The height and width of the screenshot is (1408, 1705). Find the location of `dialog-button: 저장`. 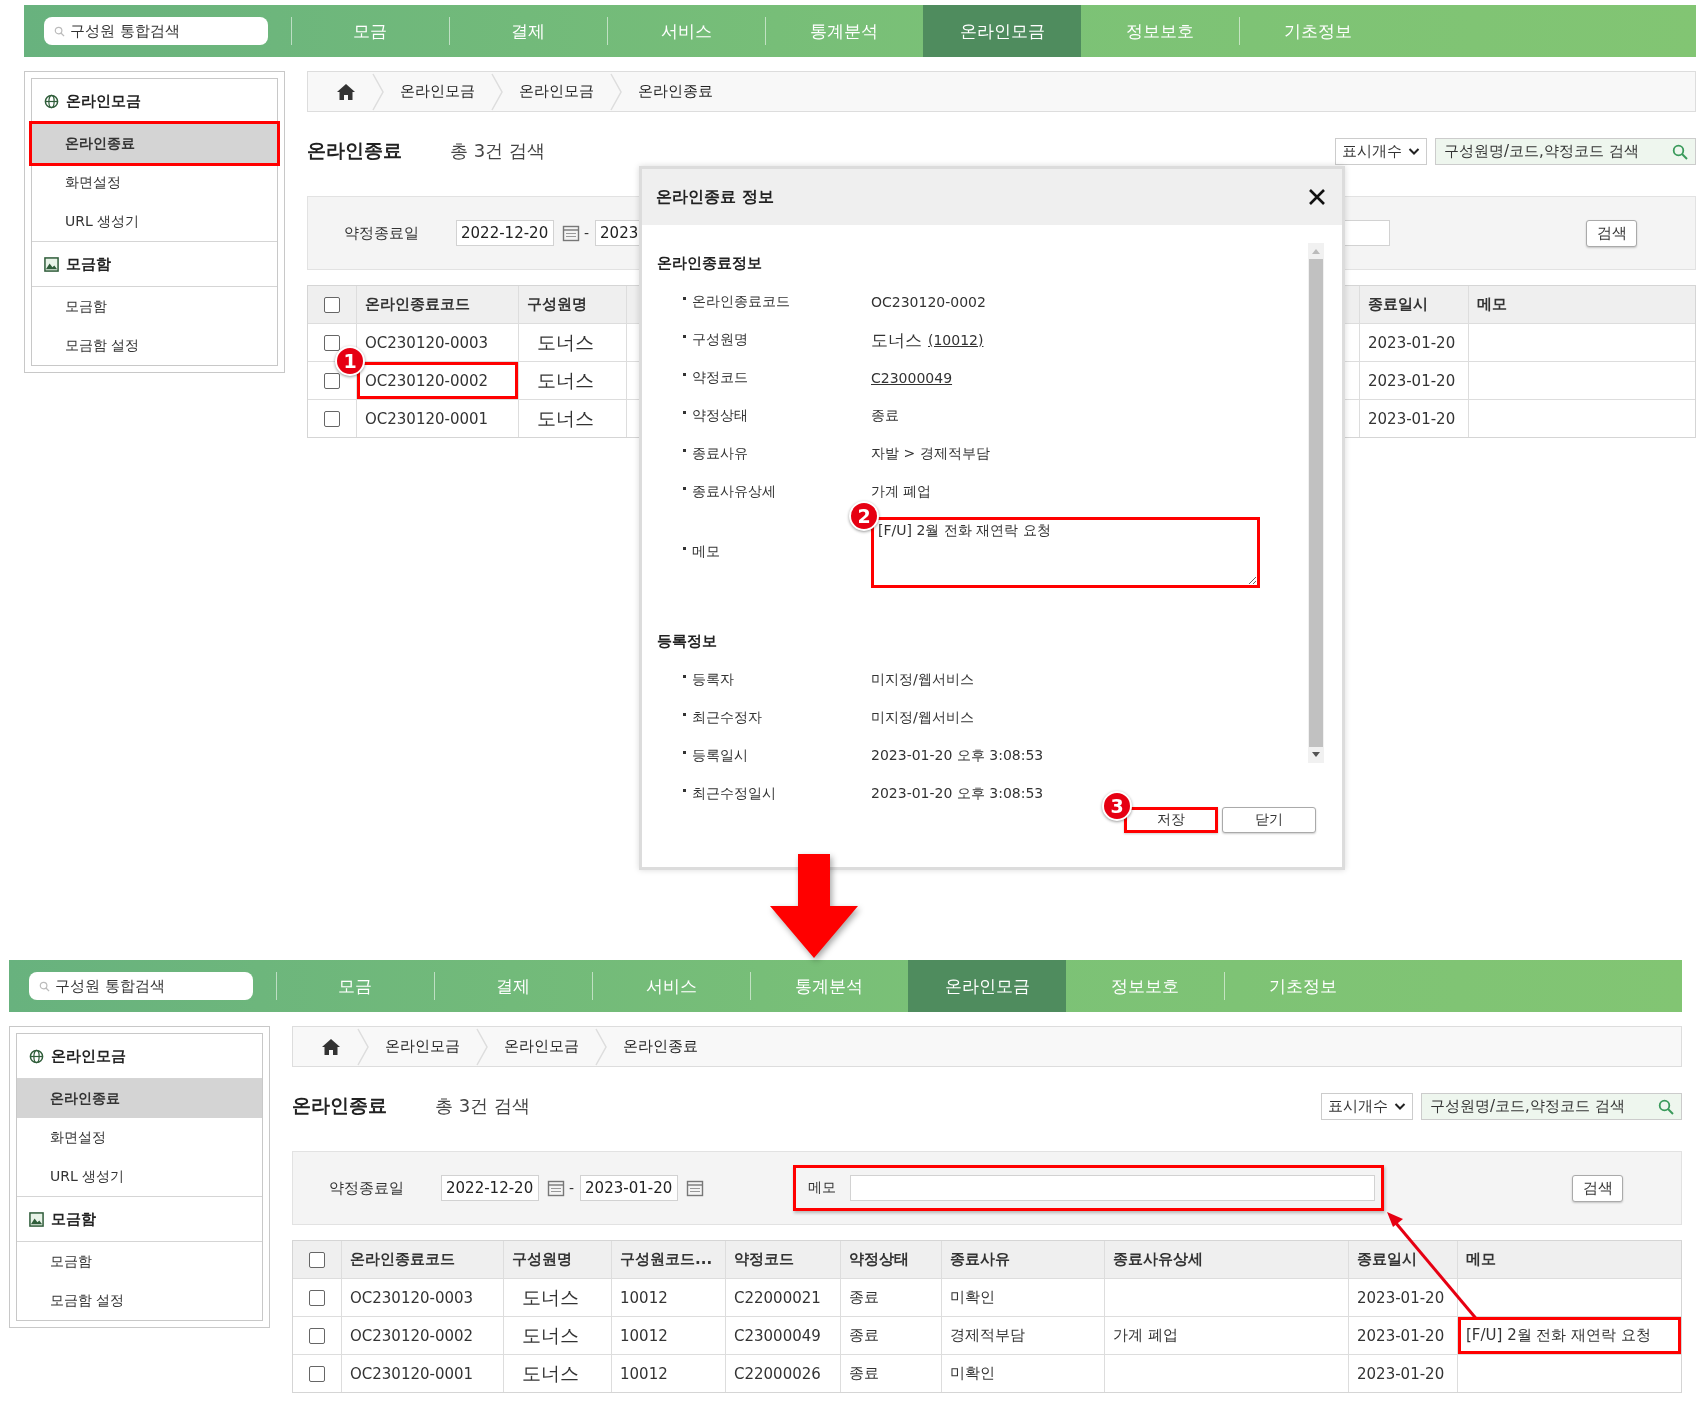

dialog-button: 저장 is located at coordinates (1171, 820).